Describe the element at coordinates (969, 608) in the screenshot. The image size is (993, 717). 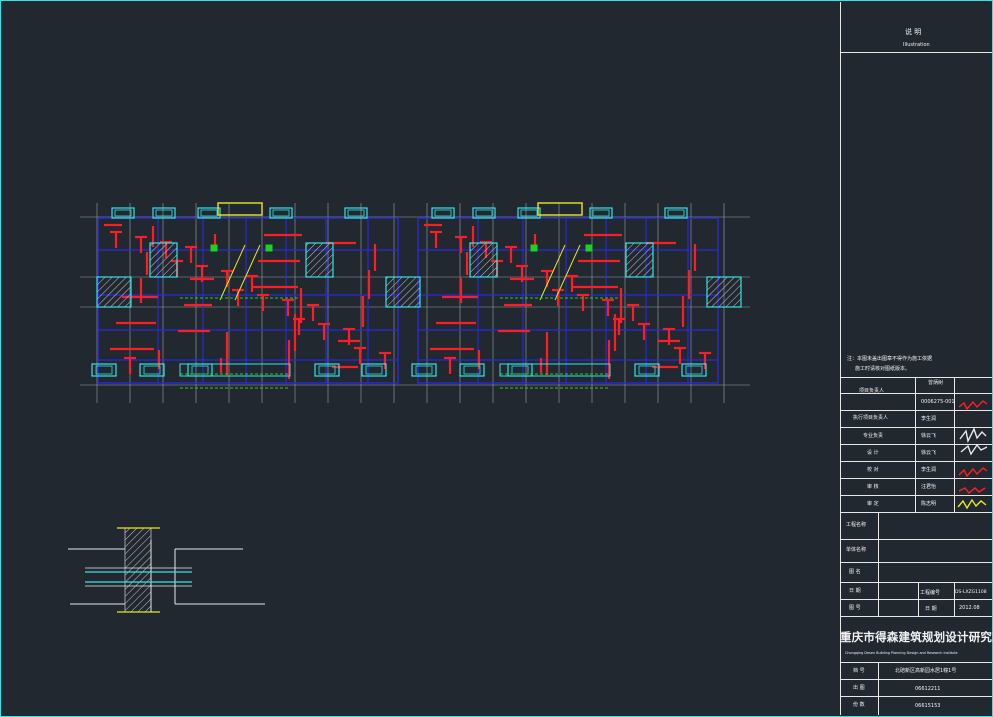
I see `date-value: 2012.08` at that location.